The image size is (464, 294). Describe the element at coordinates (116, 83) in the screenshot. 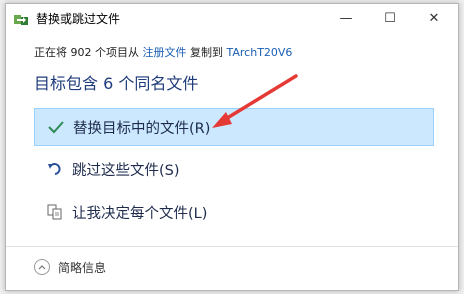

I see `conflict-heading: 目标包含 6 个同名文件` at that location.